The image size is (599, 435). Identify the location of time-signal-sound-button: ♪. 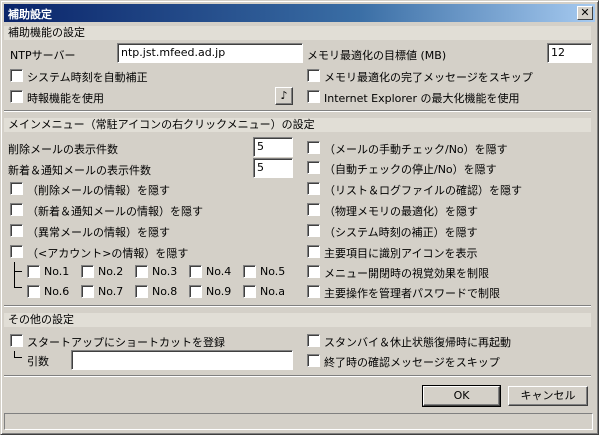
(284, 96).